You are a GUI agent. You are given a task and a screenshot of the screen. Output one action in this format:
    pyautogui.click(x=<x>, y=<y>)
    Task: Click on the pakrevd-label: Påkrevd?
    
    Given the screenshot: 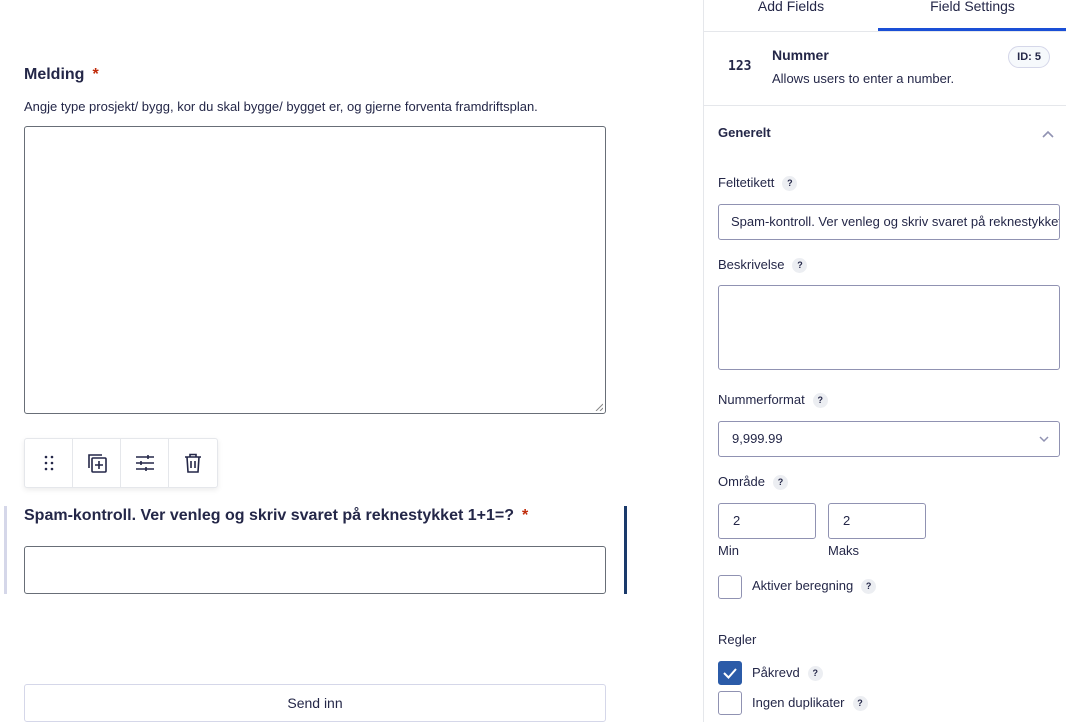 What is the action you would take?
    pyautogui.click(x=787, y=673)
    